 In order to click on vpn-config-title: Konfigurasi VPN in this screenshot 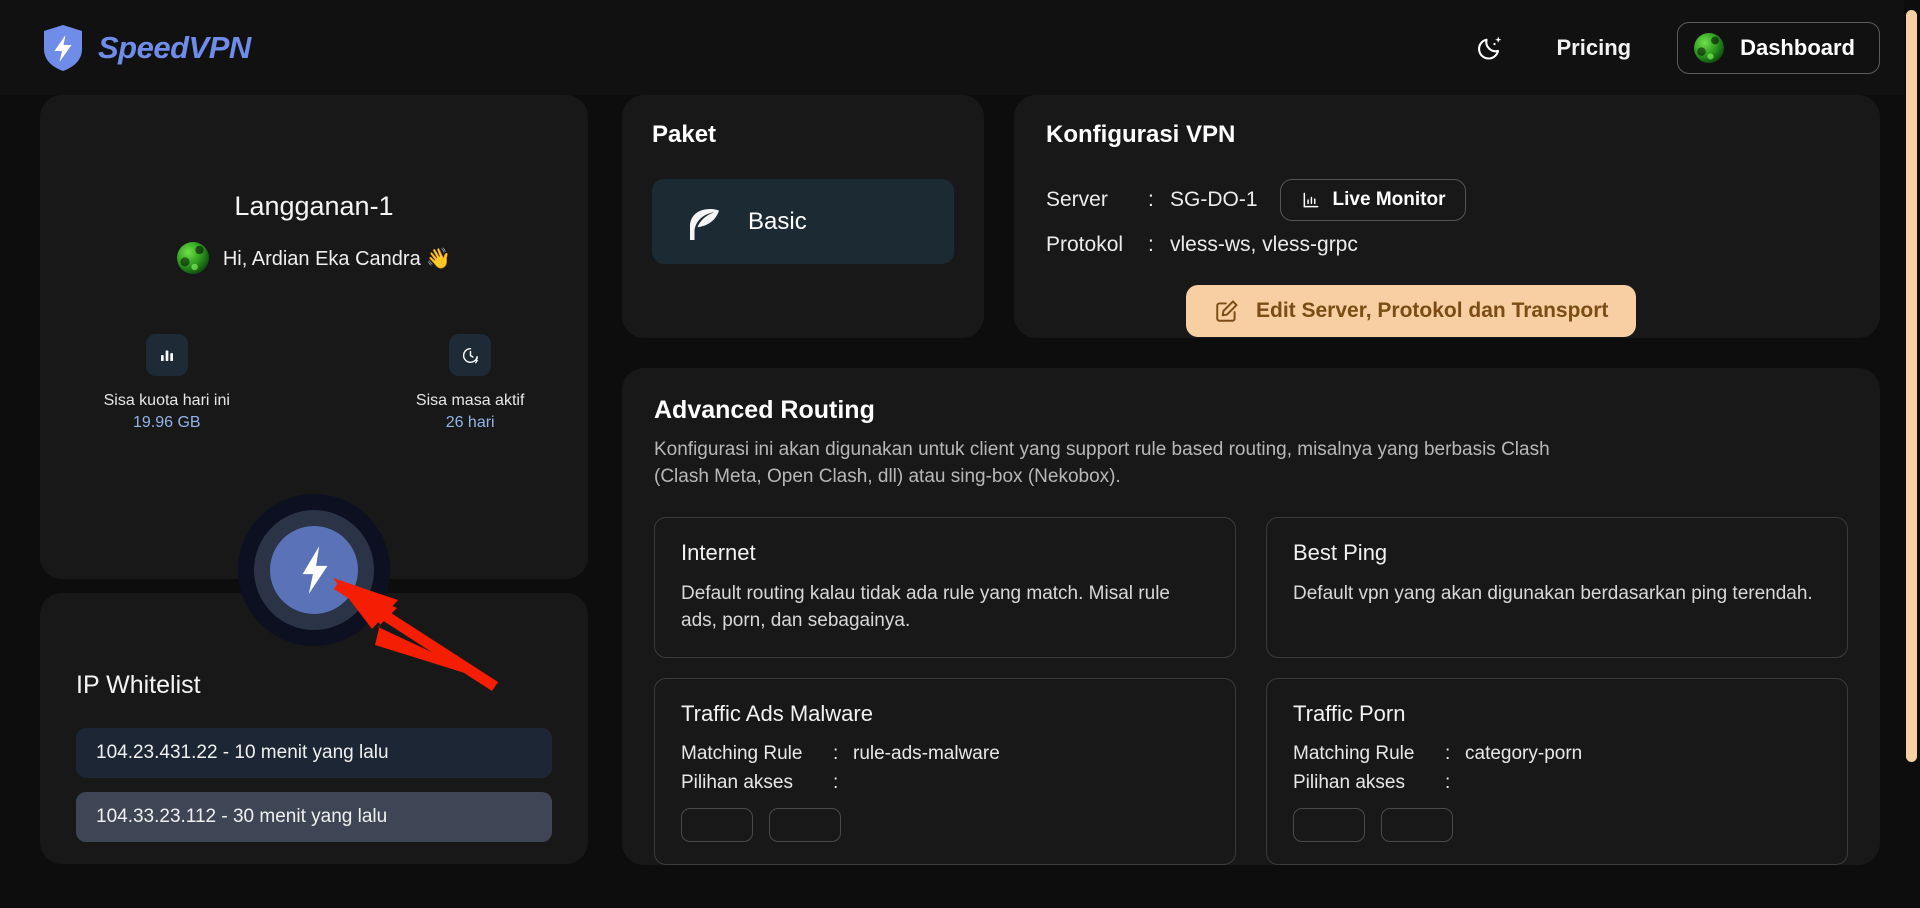, I will do `click(1141, 134)`.